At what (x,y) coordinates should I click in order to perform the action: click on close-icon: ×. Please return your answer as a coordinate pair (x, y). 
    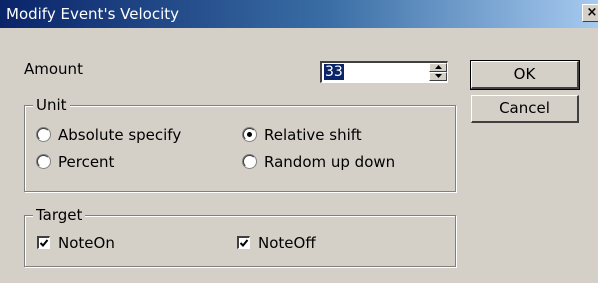
    Looking at the image, I should click on (592, 12).